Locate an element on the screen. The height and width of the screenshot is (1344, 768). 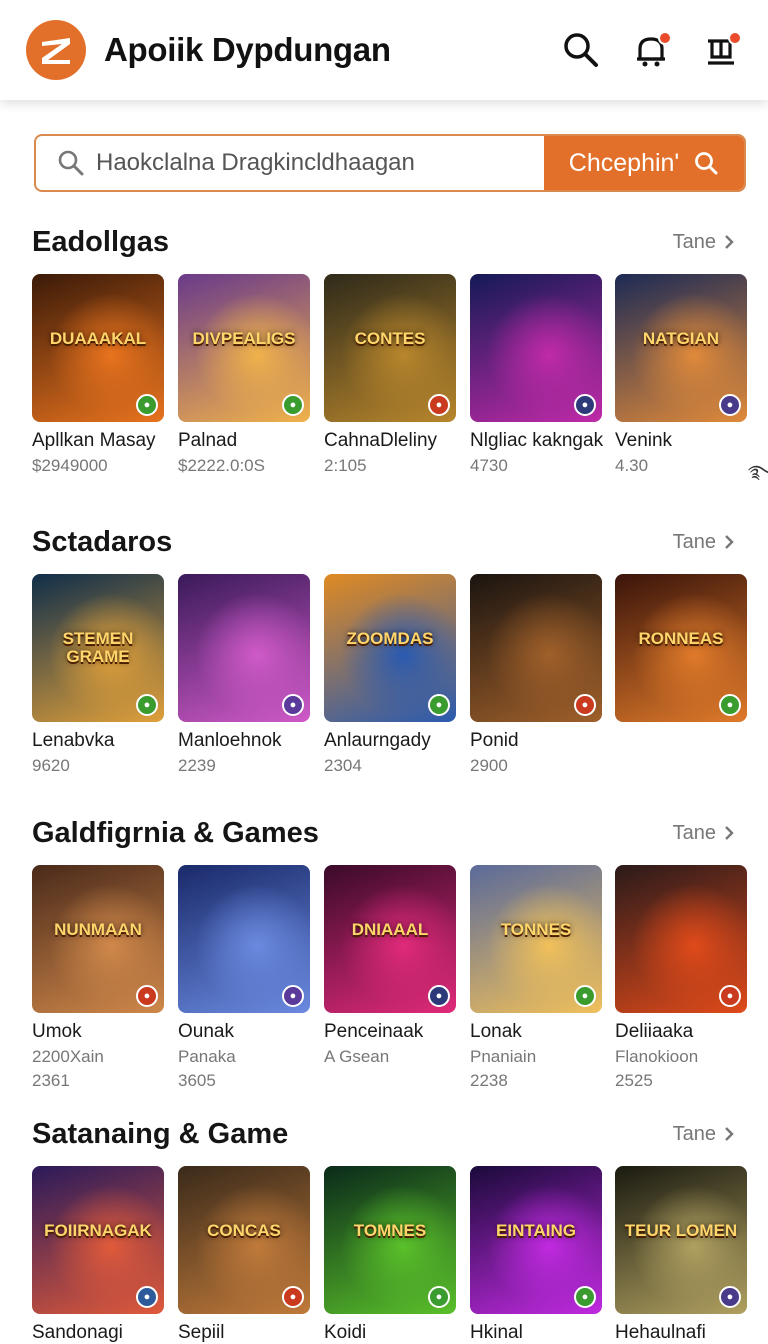
game-thumbnail: NATGIAN ● is located at coordinates (681, 348).